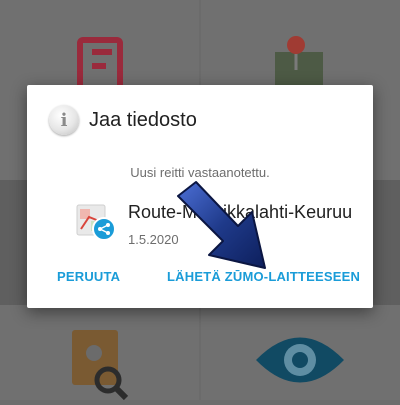 Image resolution: width=400 pixels, height=405 pixels. What do you see at coordinates (220, 224) in the screenshot?
I see `file-item: Route-Muurikkalahti-Keuruu 1.5.2020` at bounding box center [220, 224].